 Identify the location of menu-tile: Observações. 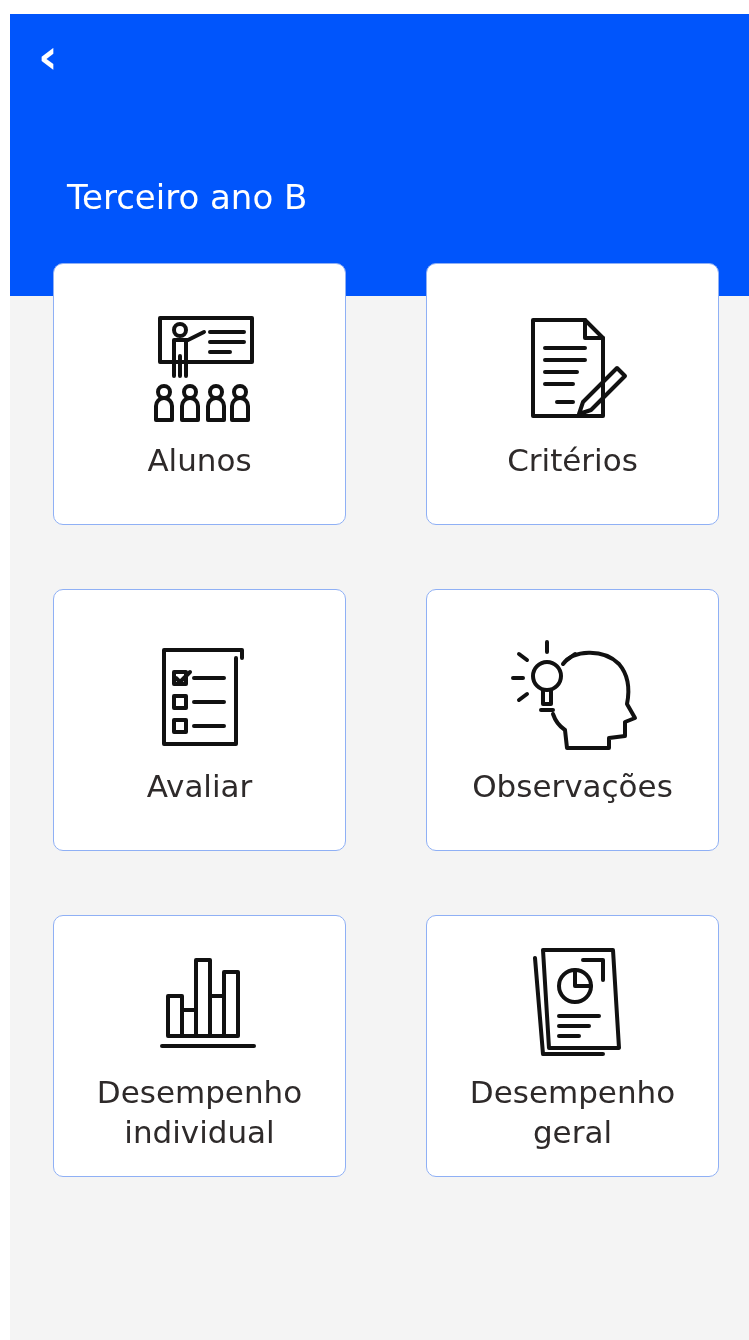
(572, 720).